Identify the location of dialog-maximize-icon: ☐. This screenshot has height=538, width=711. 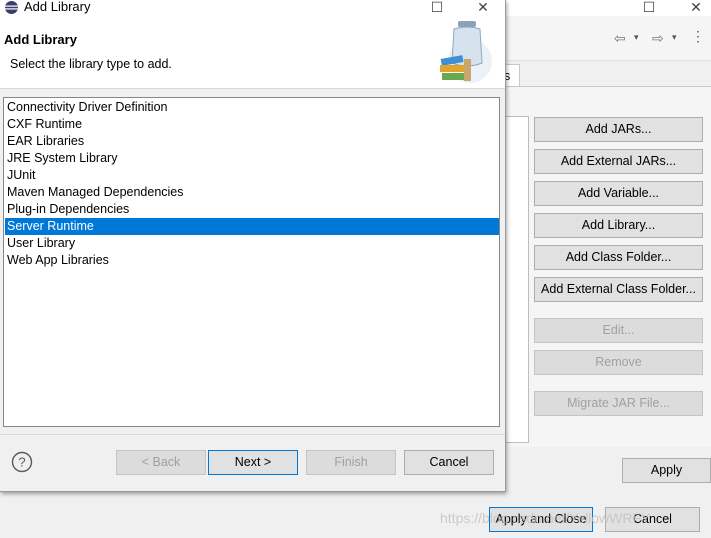
(437, 8).